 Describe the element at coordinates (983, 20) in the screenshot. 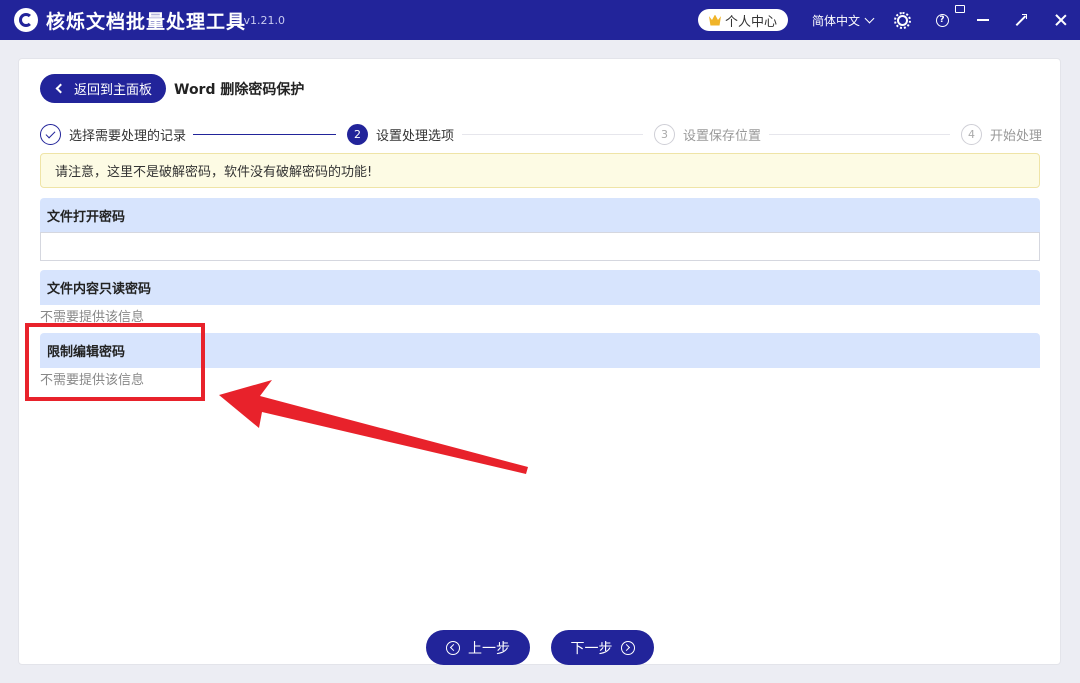

I see `minimize-icon` at that location.